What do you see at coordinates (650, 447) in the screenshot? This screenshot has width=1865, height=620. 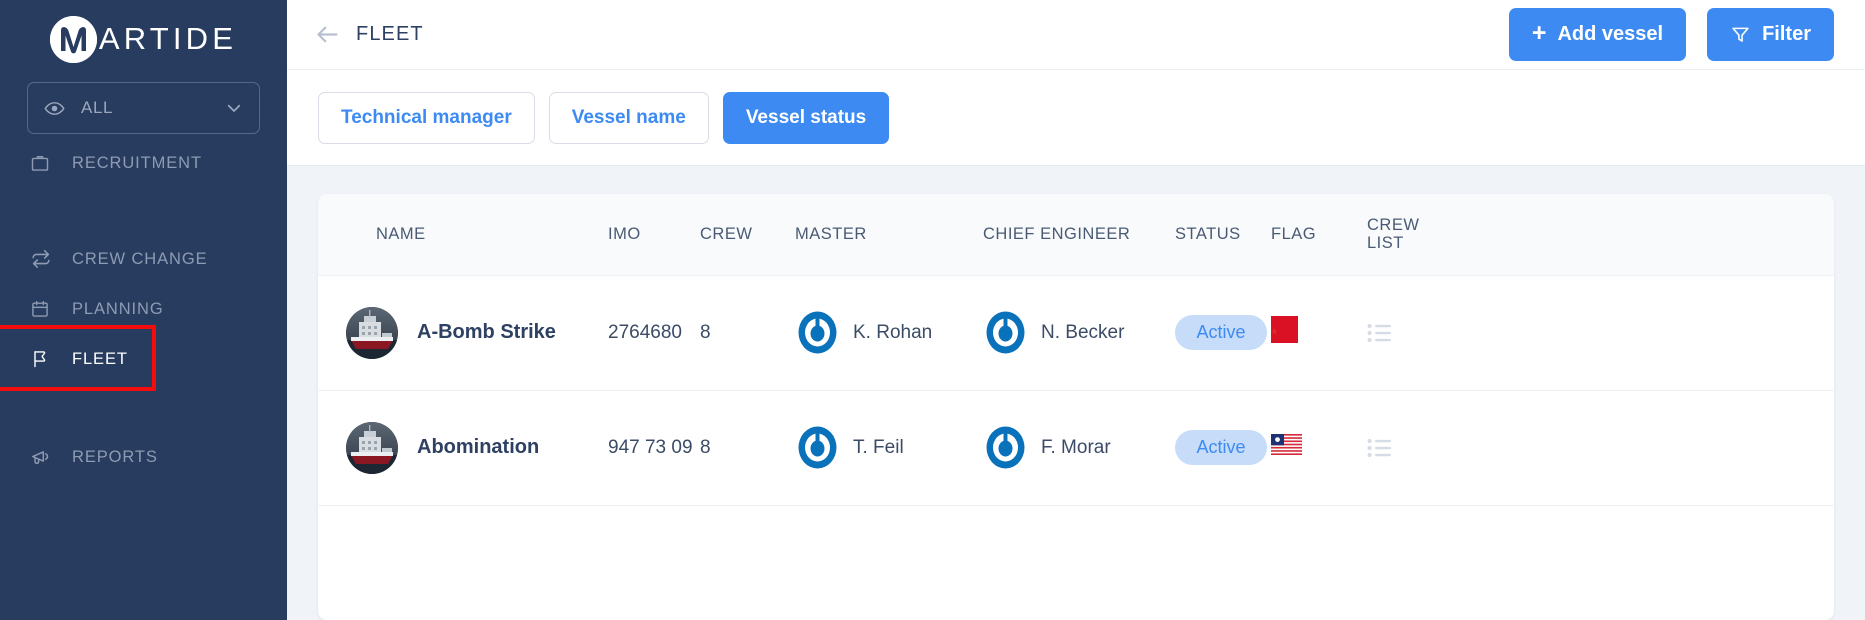 I see `imo-value: 947 73 09` at bounding box center [650, 447].